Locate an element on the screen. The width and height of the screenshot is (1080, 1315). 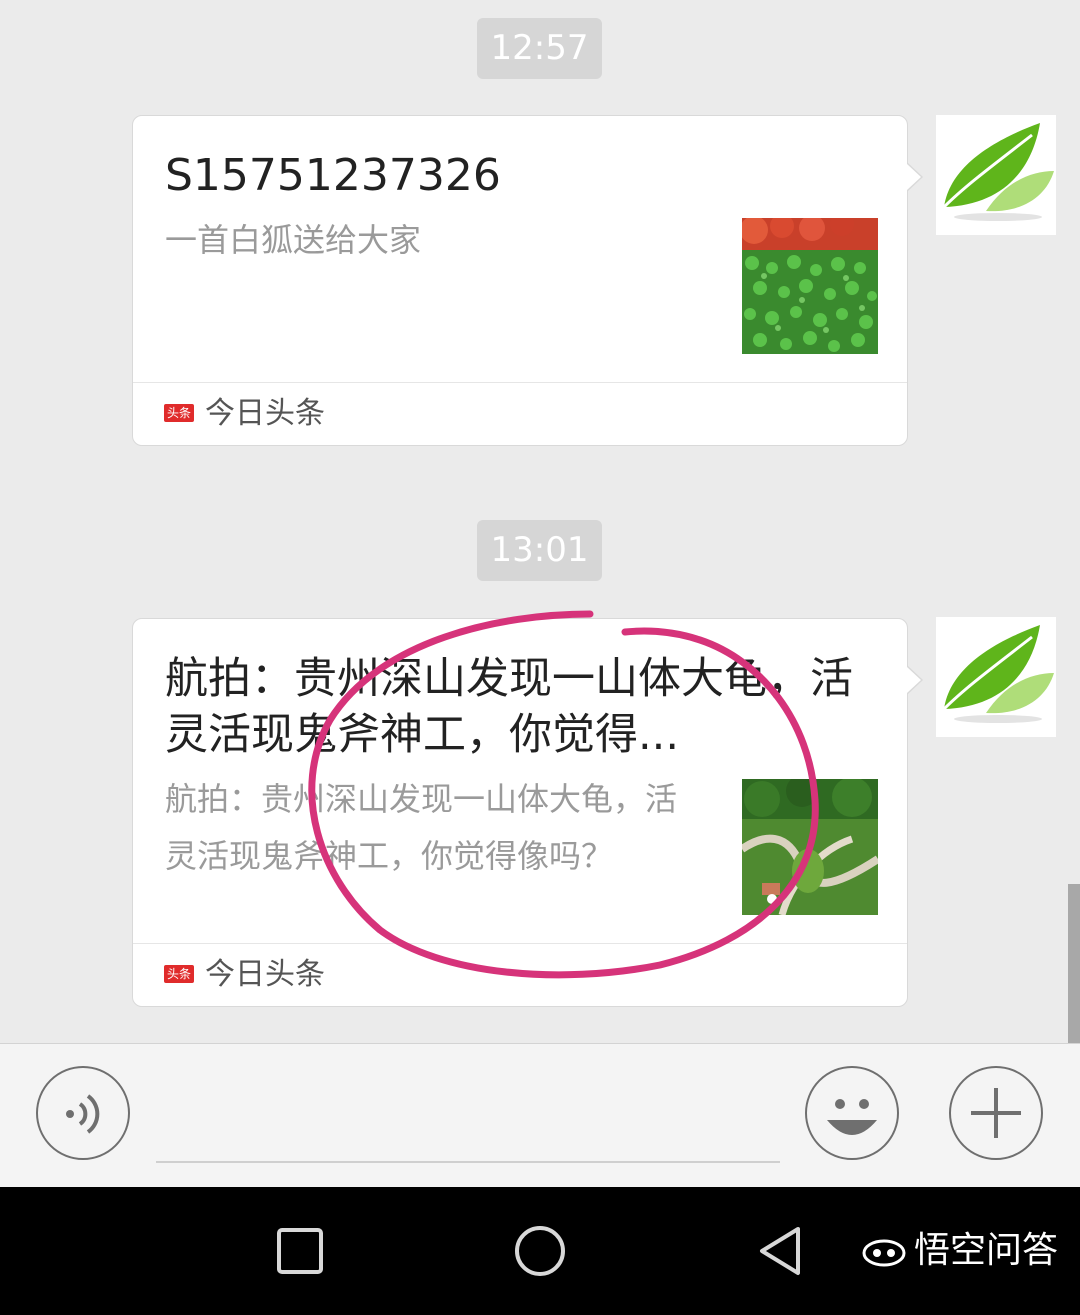
home-circle-icon is located at coordinates (540, 1251).